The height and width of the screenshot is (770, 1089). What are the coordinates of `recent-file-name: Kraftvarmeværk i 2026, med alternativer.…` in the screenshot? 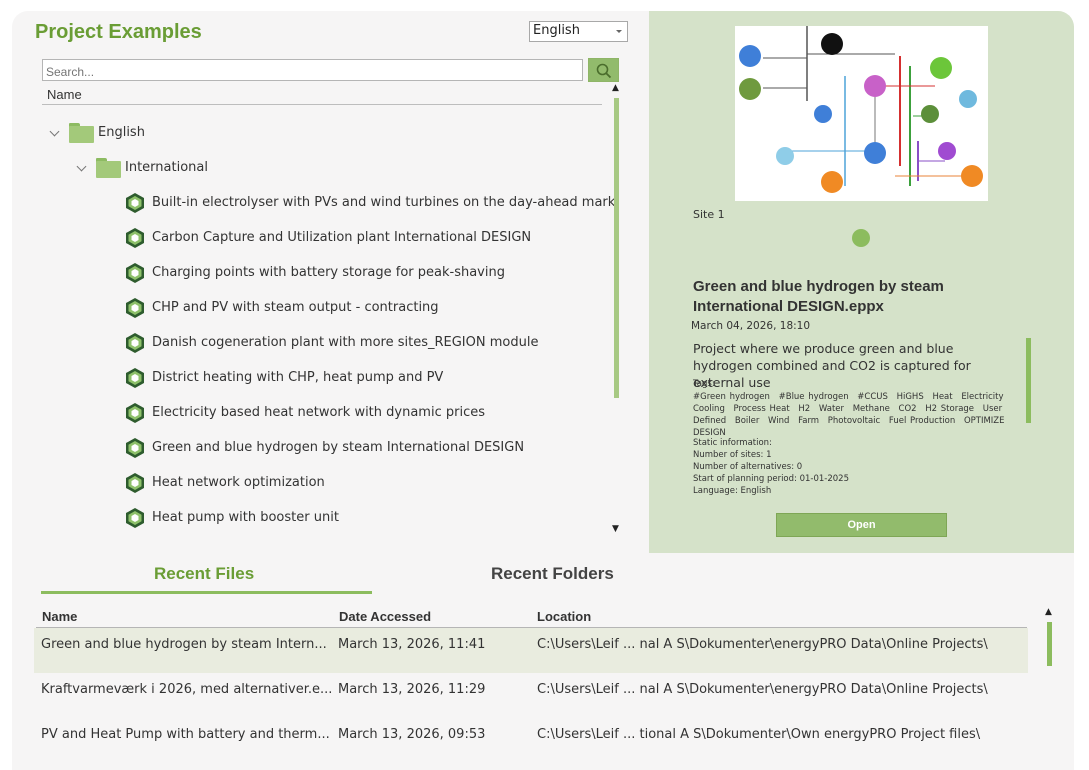 It's located at (187, 689).